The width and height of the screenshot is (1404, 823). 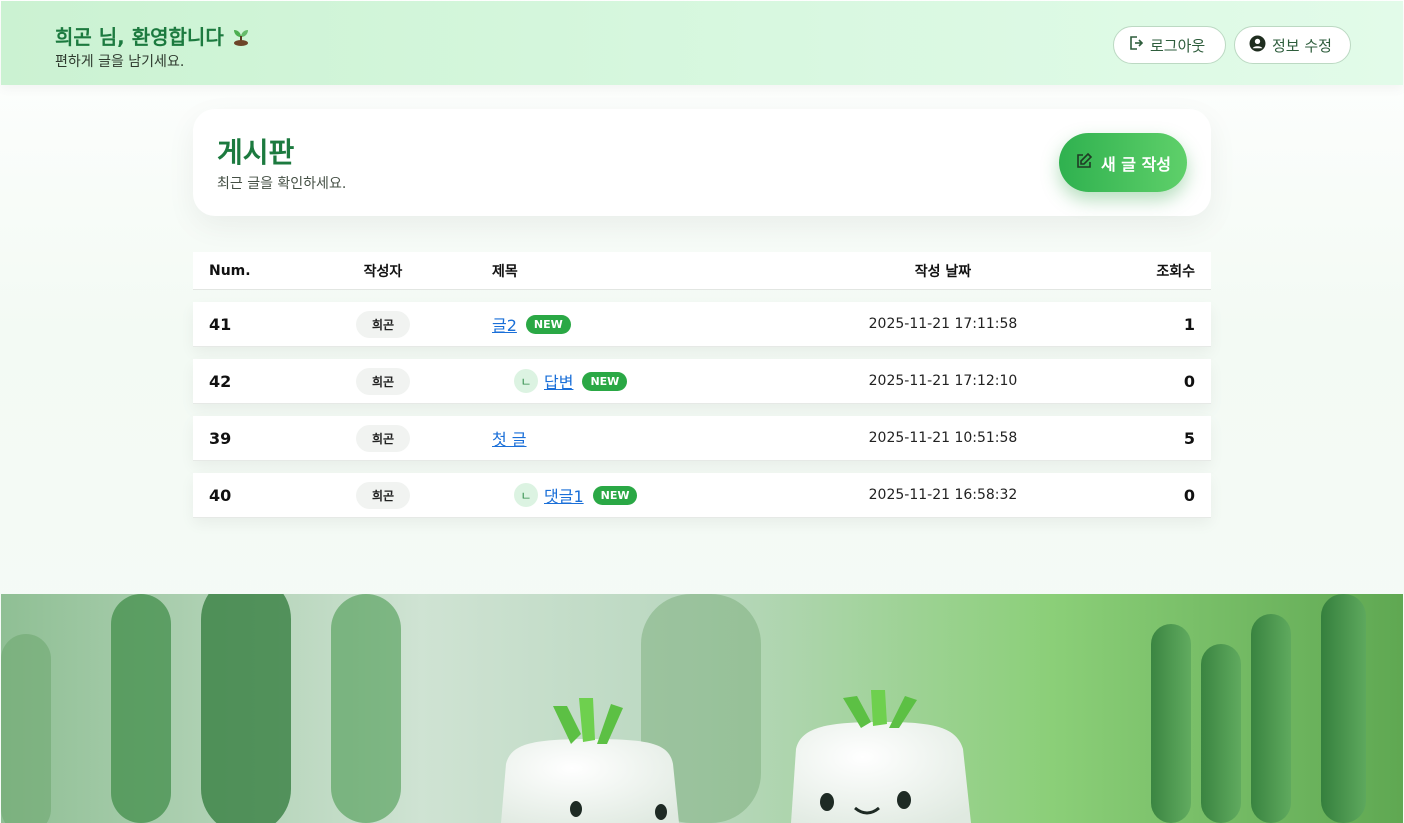 What do you see at coordinates (702, 324) in the screenshot?
I see `table-row: 41 희곤 글2 NEW 2025-11-21 17:11:58 1` at bounding box center [702, 324].